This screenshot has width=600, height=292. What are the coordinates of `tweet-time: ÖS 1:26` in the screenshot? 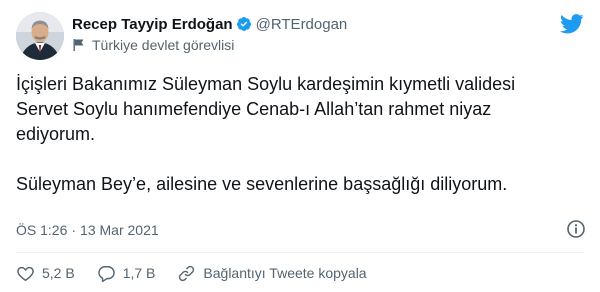 It's located at (42, 230).